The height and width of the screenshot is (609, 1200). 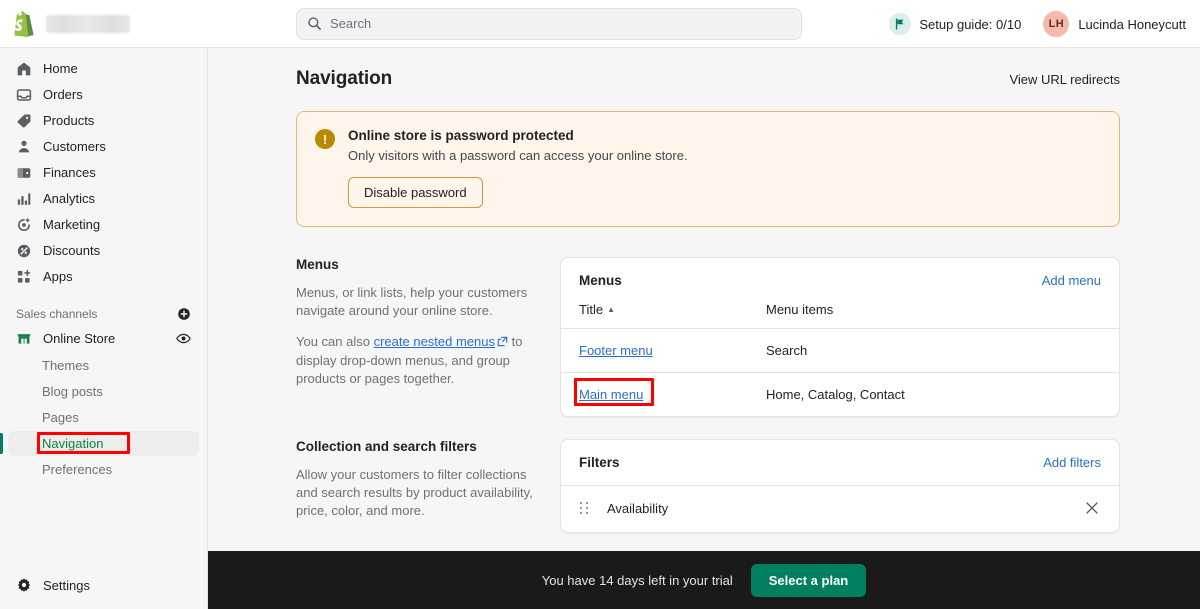 What do you see at coordinates (1056, 24) in the screenshot?
I see `avatar: LH` at bounding box center [1056, 24].